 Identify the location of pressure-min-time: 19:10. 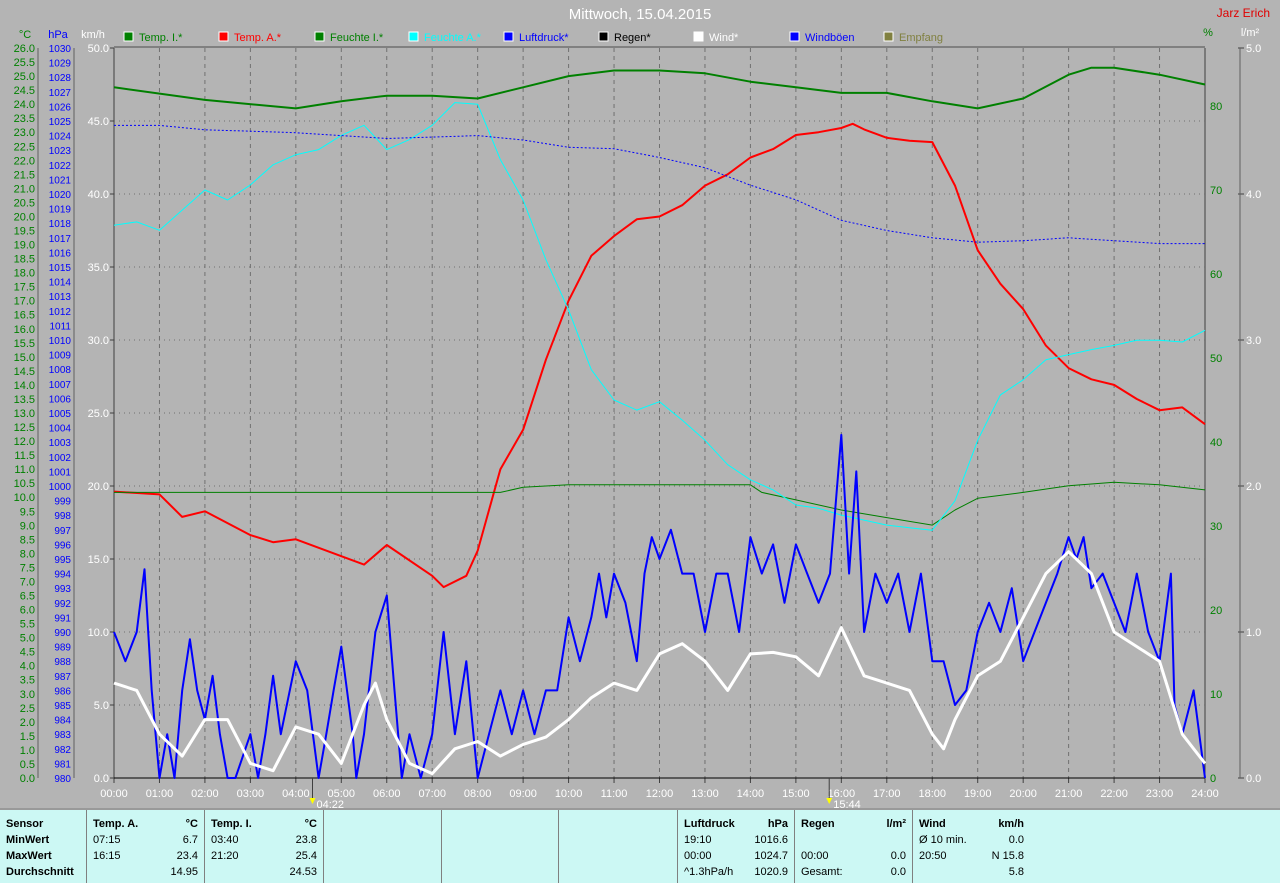
(698, 840).